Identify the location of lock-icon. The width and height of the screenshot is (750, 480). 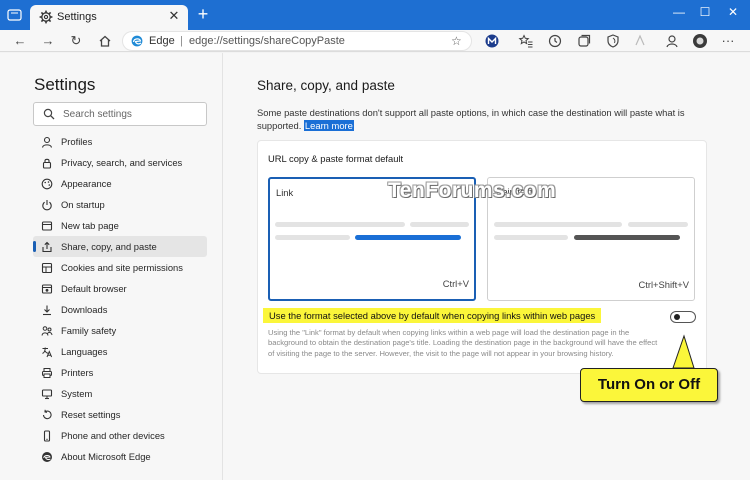
(47, 163).